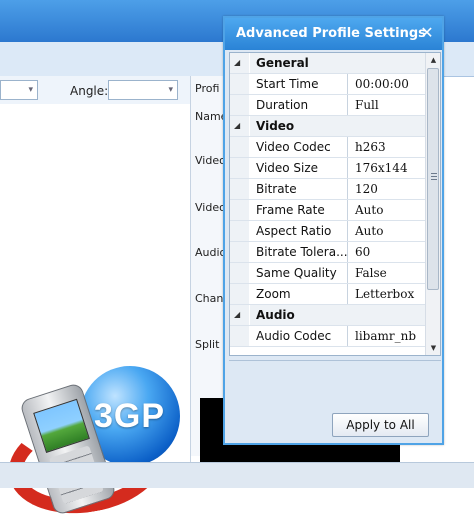 This screenshot has height=525, width=474. Describe the element at coordinates (387, 336) in the screenshot. I see `property-value: libamr_nb` at that location.